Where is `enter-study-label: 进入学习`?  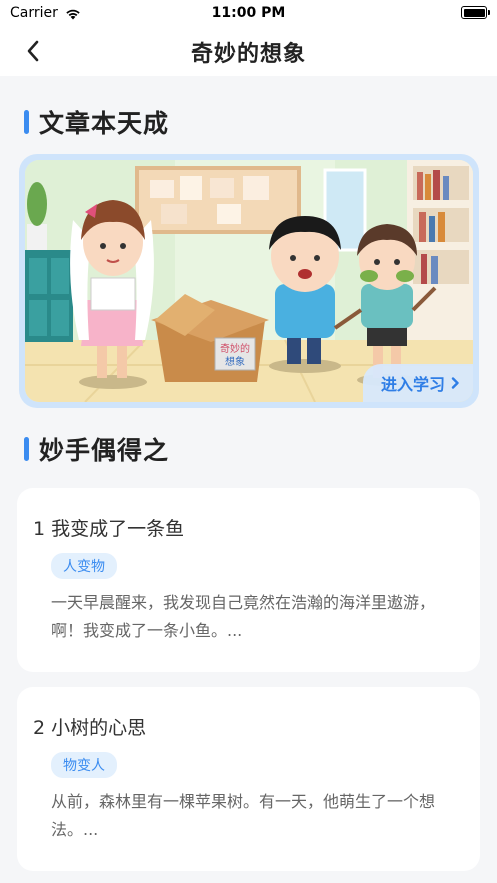 enter-study-label: 进入学习 is located at coordinates (412, 384).